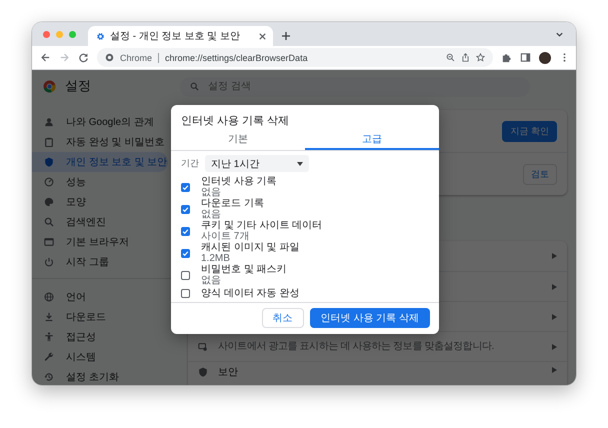 This screenshot has width=608, height=428. I want to click on wrench-icon, so click(49, 357).